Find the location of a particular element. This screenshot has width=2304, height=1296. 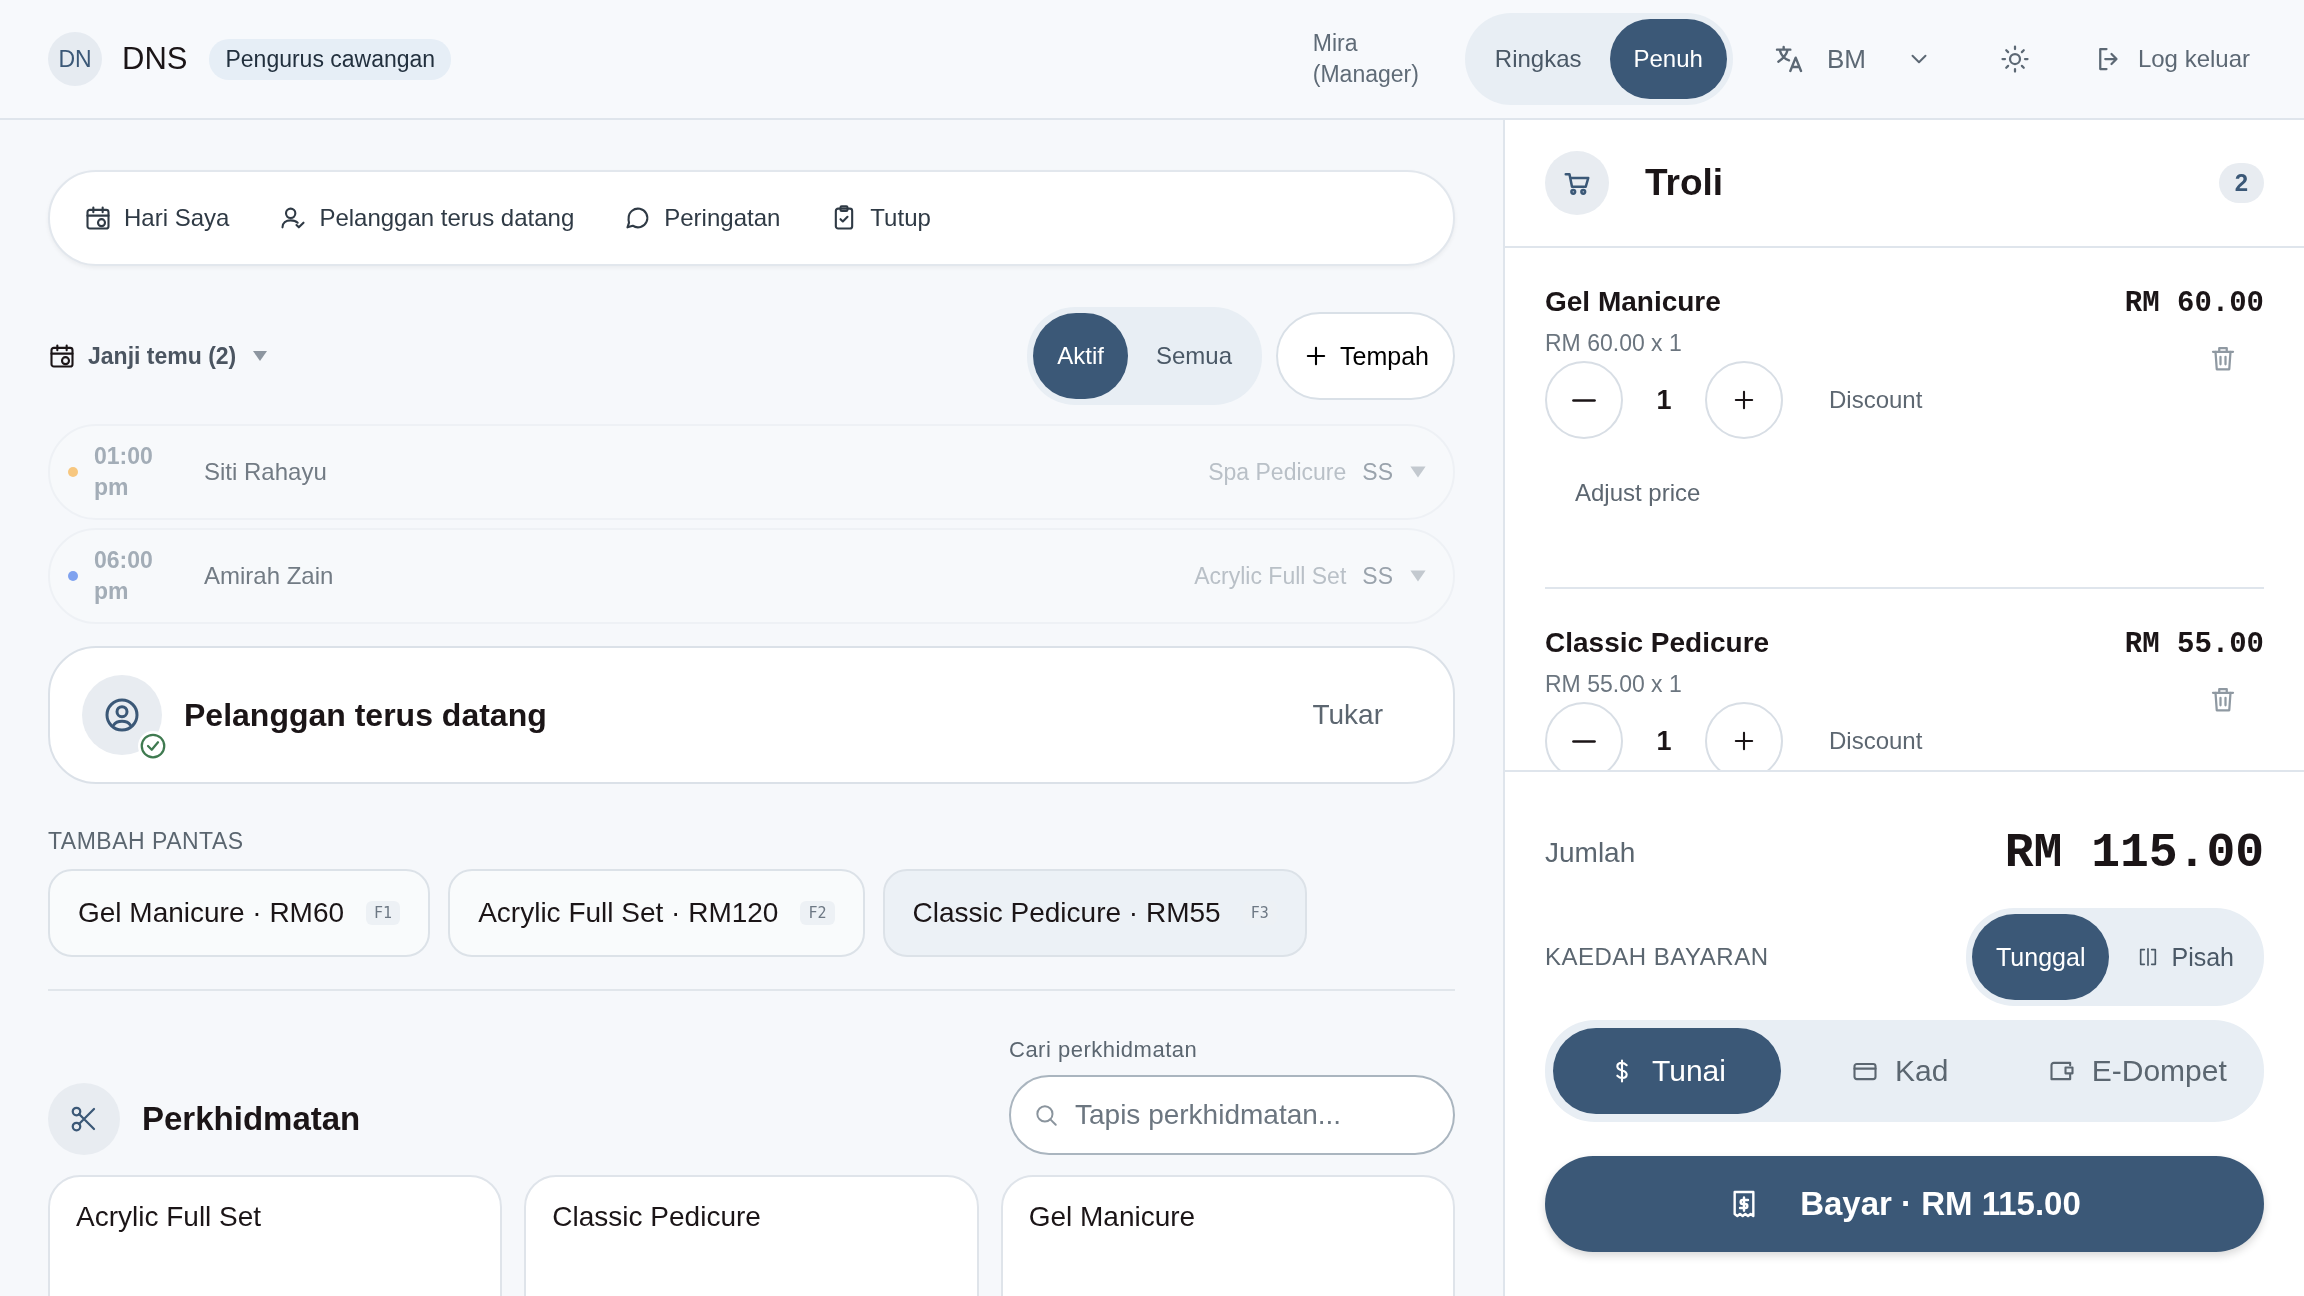

book-button: Tempah is located at coordinates (1365, 356).